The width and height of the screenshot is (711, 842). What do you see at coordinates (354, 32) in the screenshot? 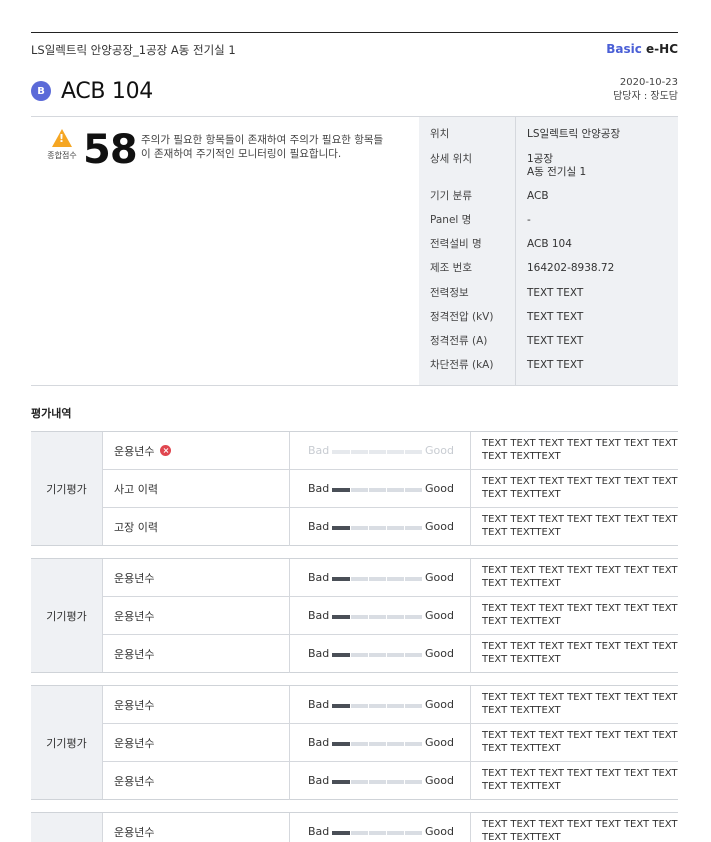
I see `top-divider` at bounding box center [354, 32].